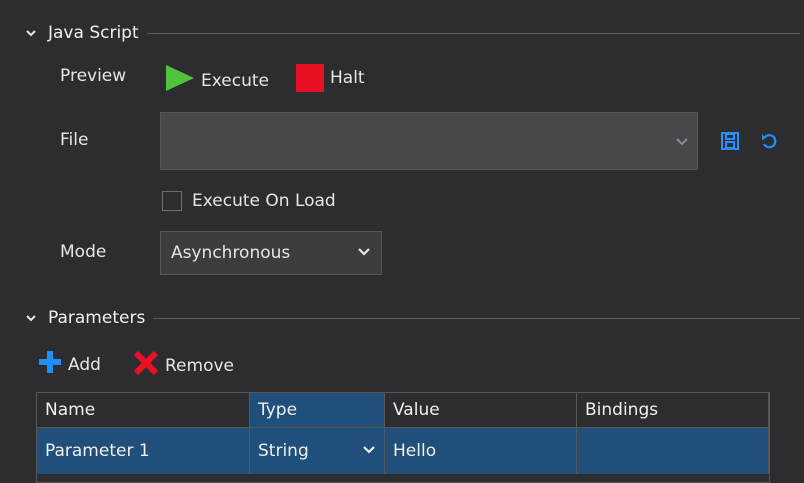  Describe the element at coordinates (93, 33) in the screenshot. I see `javascript-section-title: Java Script` at that location.